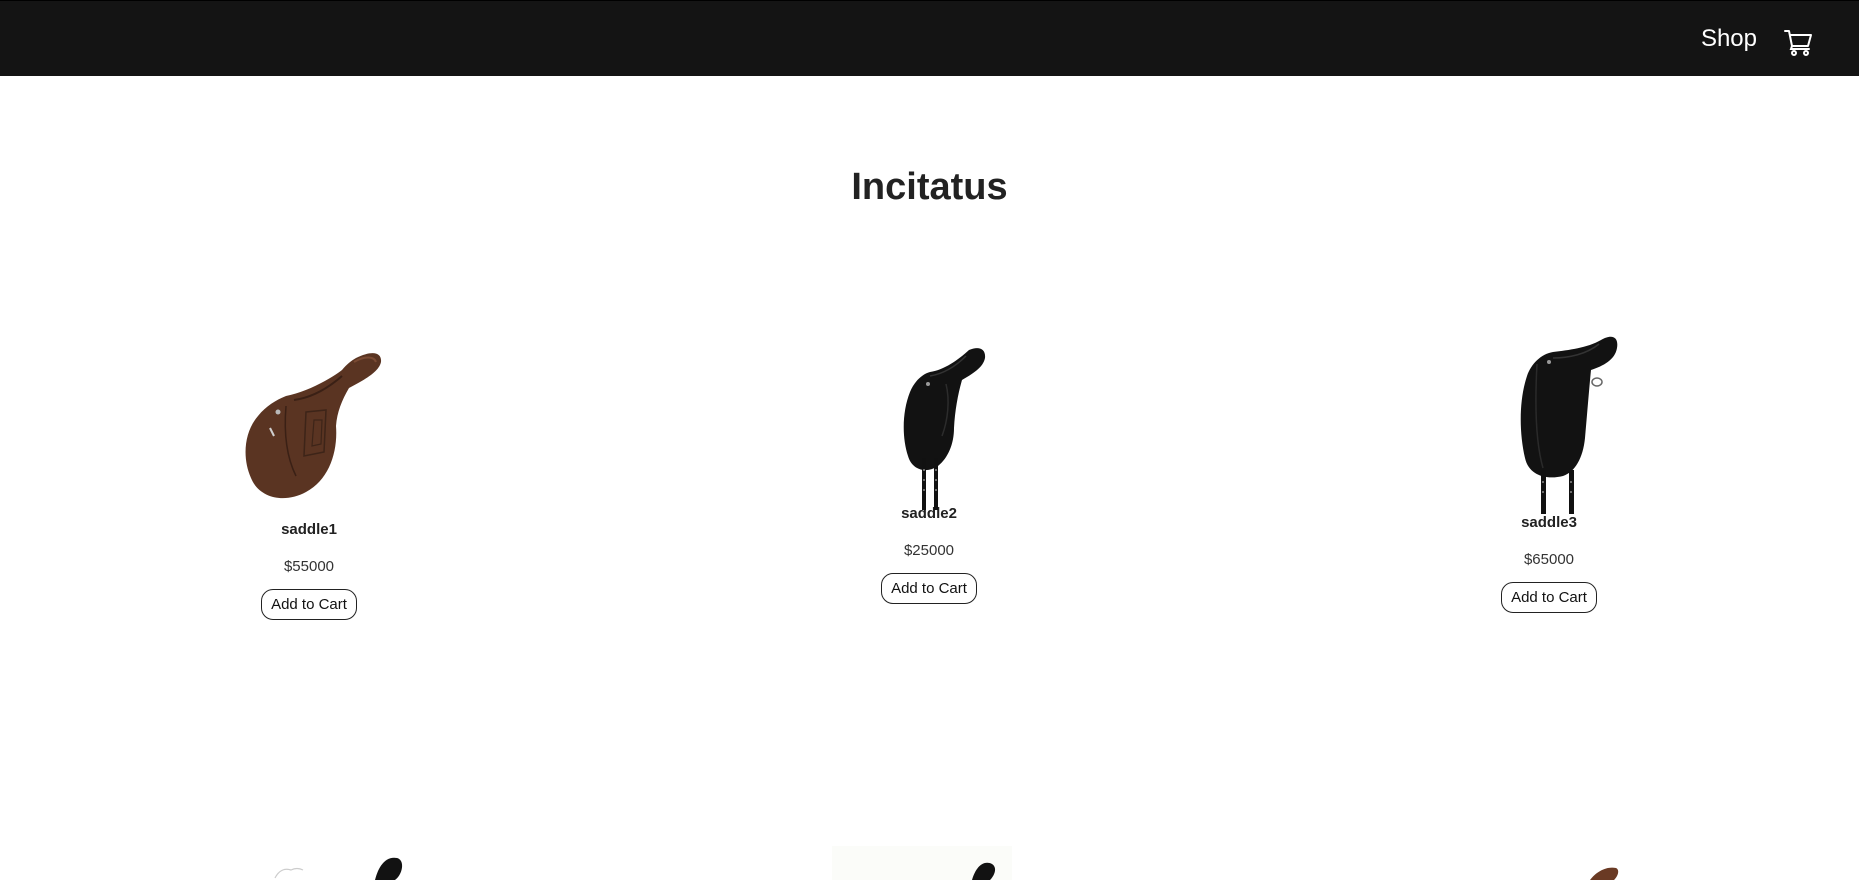 The width and height of the screenshot is (1859, 880). I want to click on product-price: $65000, so click(1549, 559).